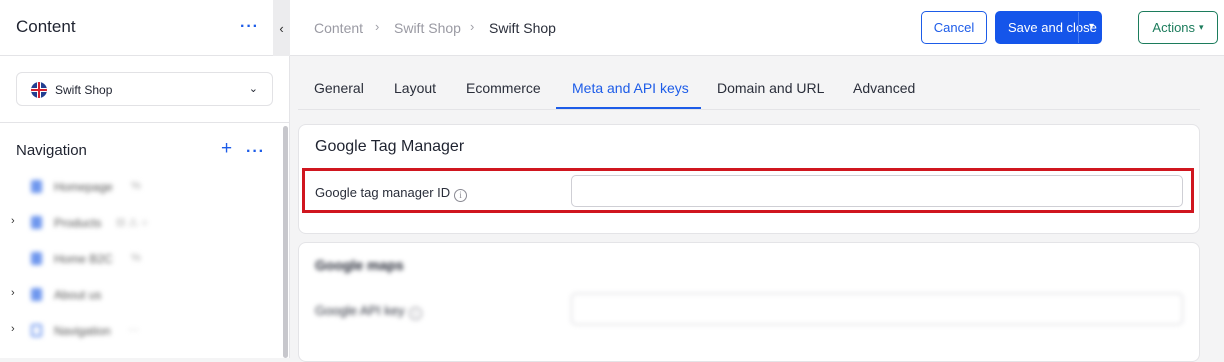 This screenshot has height=362, width=1224. What do you see at coordinates (1052, 27) in the screenshot?
I see `save-and-close-label: Save and close` at bounding box center [1052, 27].